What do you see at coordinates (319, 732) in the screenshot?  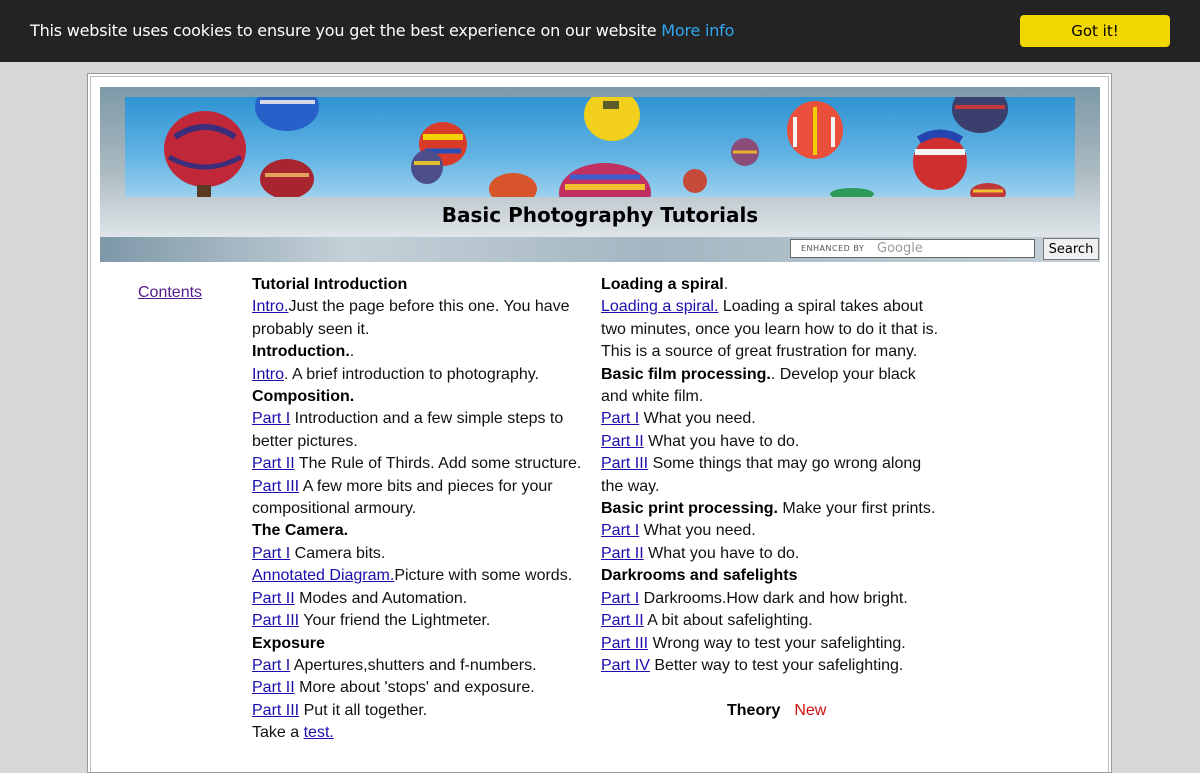 I see `test-link: test.` at bounding box center [319, 732].